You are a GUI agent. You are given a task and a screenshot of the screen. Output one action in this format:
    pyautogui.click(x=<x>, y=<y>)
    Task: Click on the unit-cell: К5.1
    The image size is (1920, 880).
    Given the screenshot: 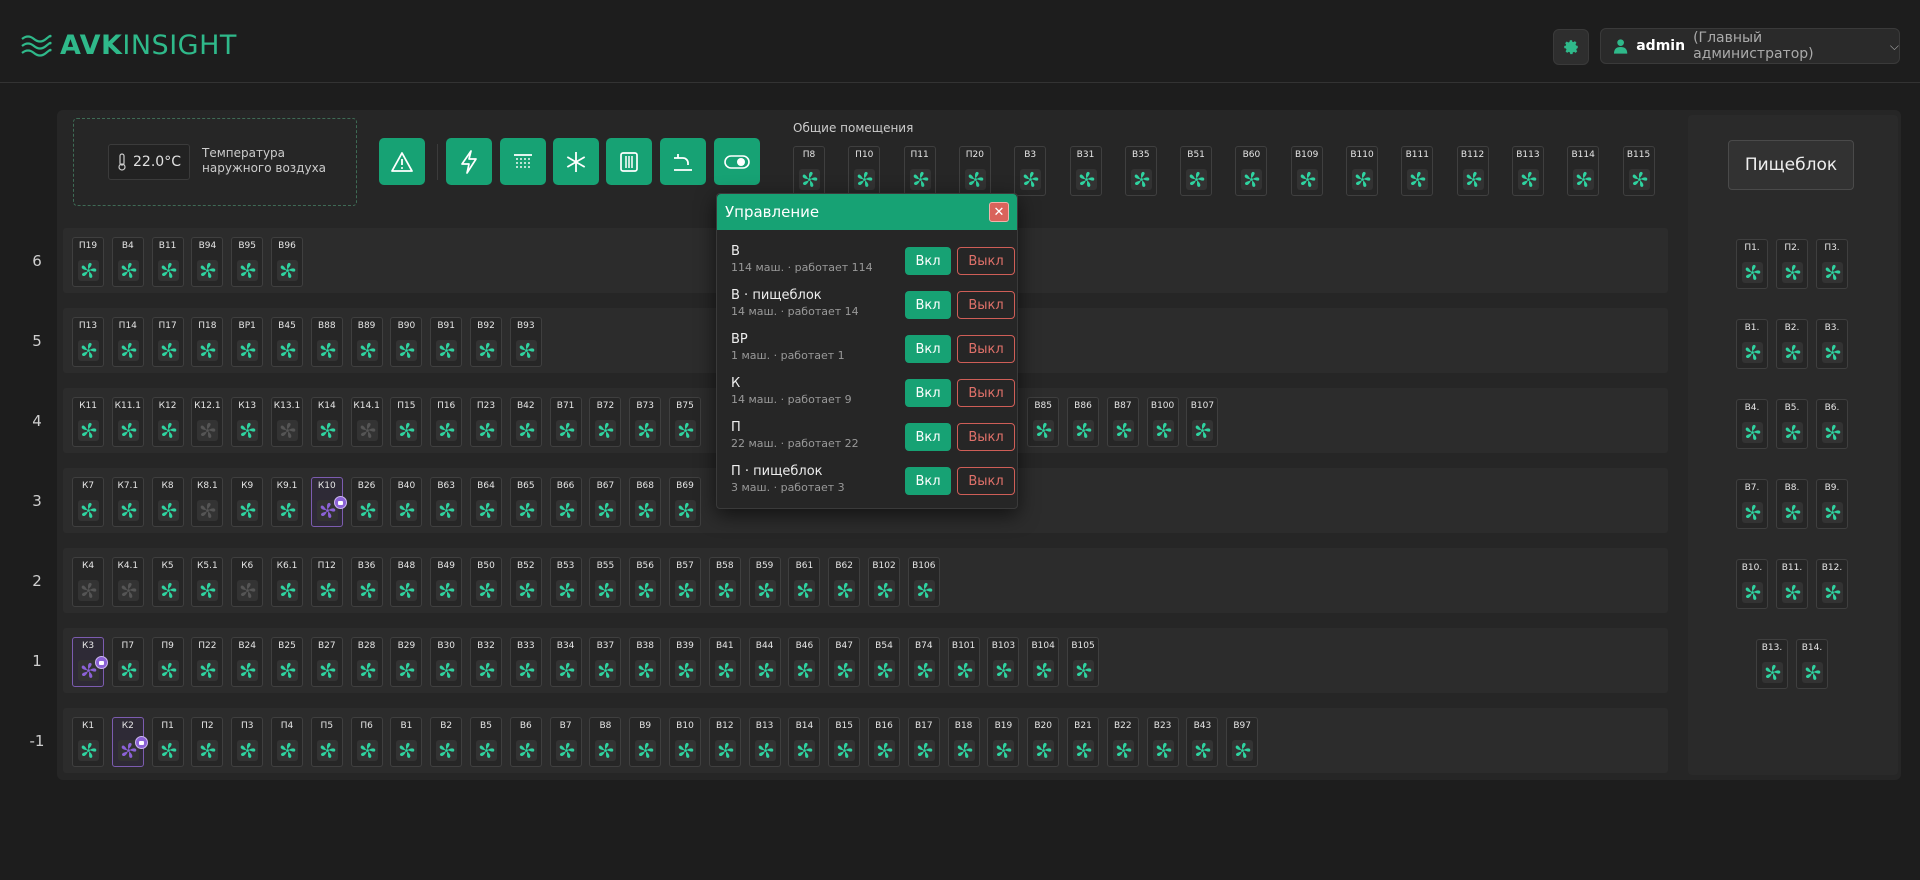 What is the action you would take?
    pyautogui.click(x=207, y=582)
    